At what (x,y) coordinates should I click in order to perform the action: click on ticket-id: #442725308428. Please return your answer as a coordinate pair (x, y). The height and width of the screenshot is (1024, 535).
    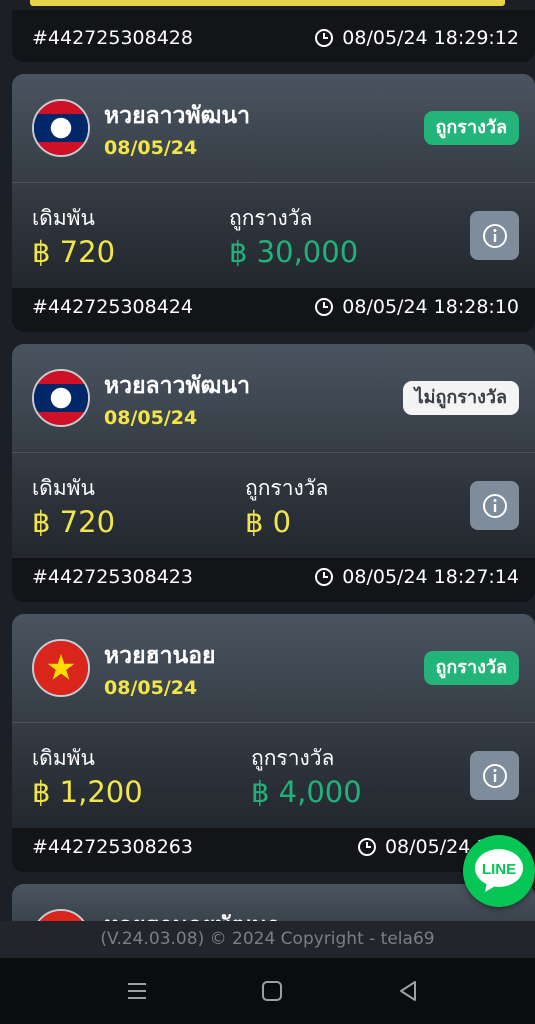
    Looking at the image, I should click on (112, 38).